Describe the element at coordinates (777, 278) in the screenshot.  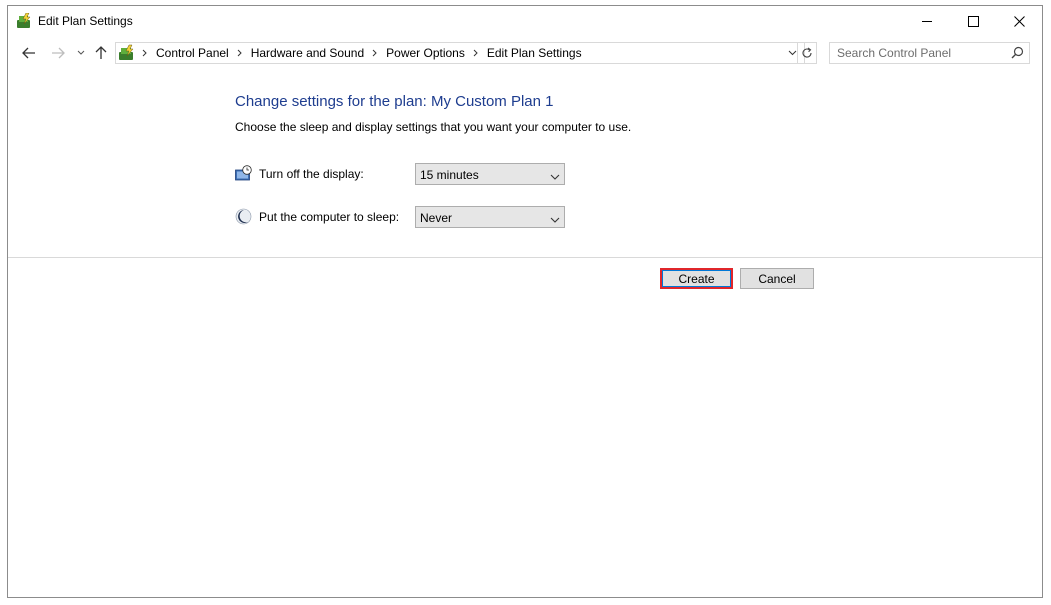
I see `cancel-button: Cancel` at that location.